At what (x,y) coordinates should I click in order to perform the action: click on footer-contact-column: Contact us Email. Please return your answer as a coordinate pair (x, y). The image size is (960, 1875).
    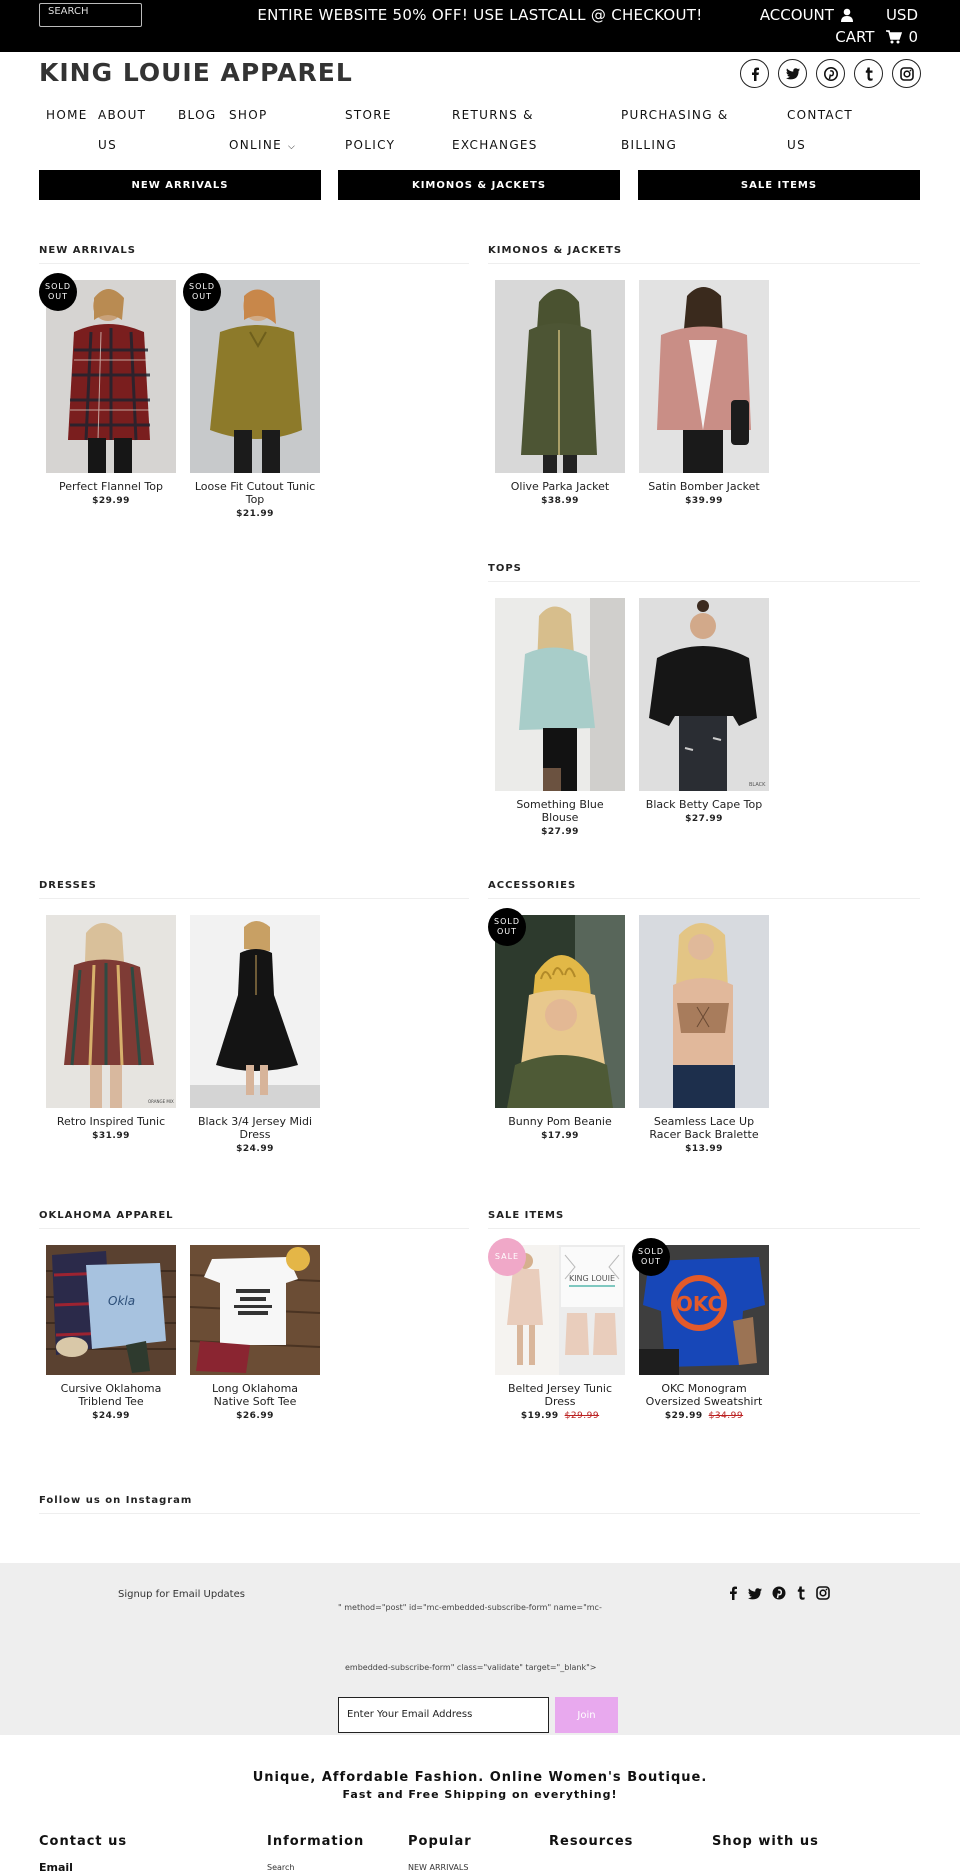
    Looking at the image, I should click on (83, 1854).